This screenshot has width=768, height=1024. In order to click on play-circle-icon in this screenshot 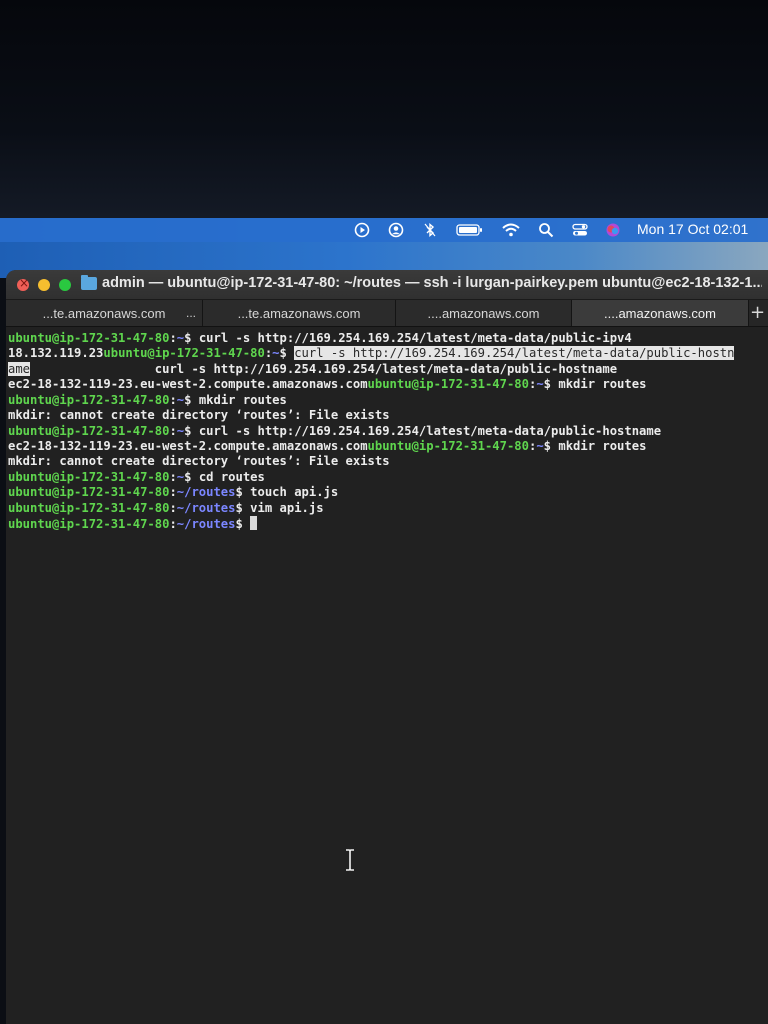, I will do `click(362, 230)`.